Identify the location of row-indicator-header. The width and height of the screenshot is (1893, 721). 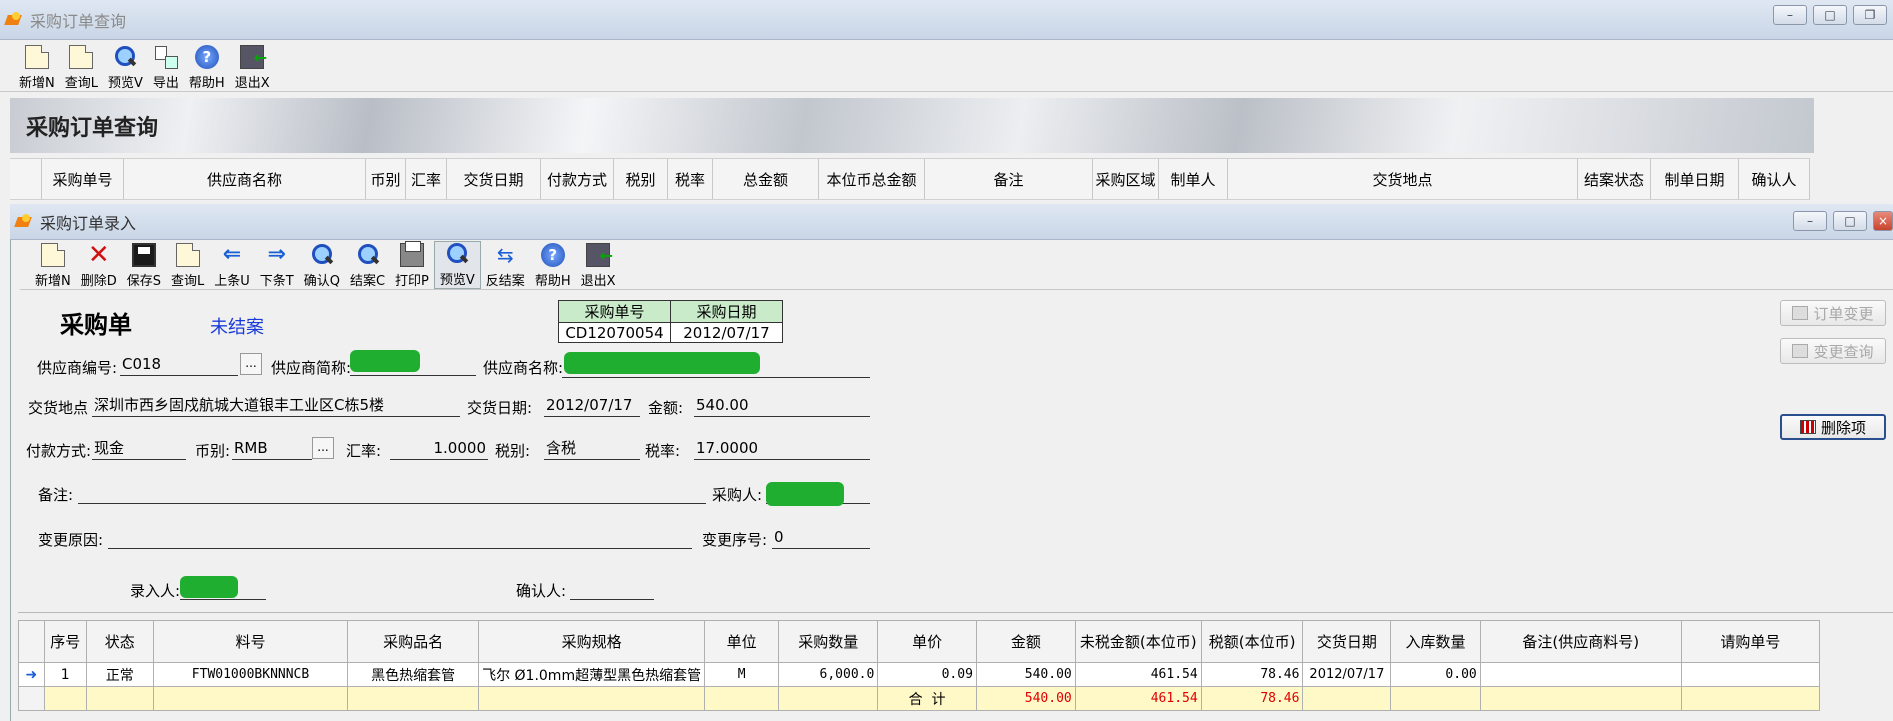
(26, 179).